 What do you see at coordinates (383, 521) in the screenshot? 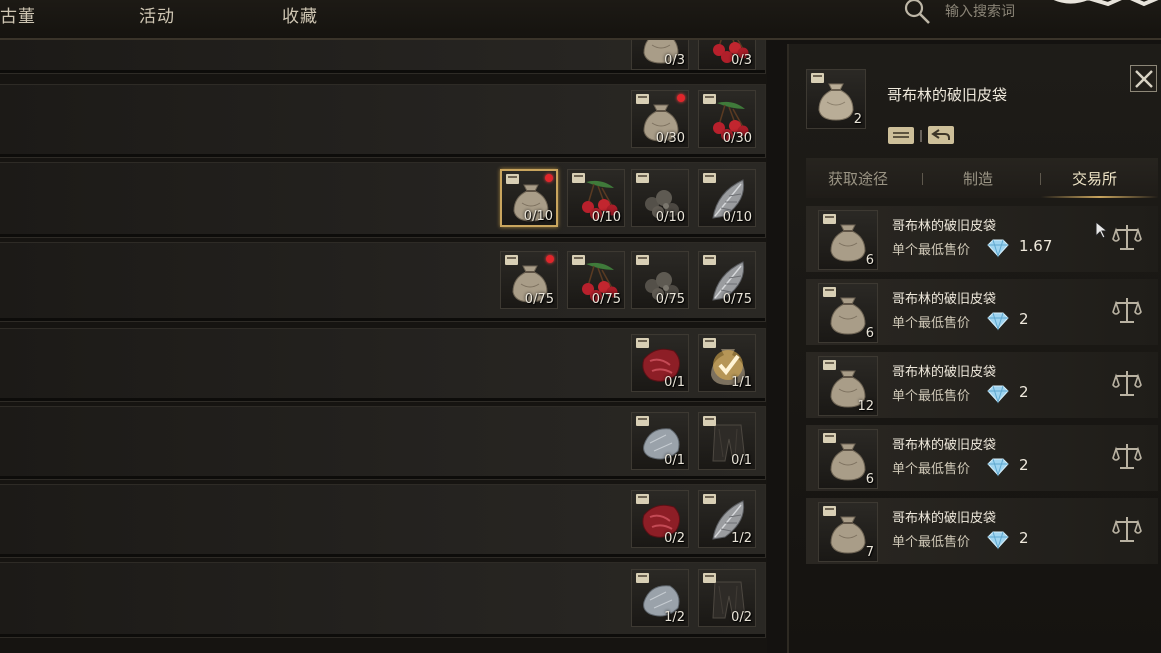
I see `requirement-row: 0/2 1/2` at bounding box center [383, 521].